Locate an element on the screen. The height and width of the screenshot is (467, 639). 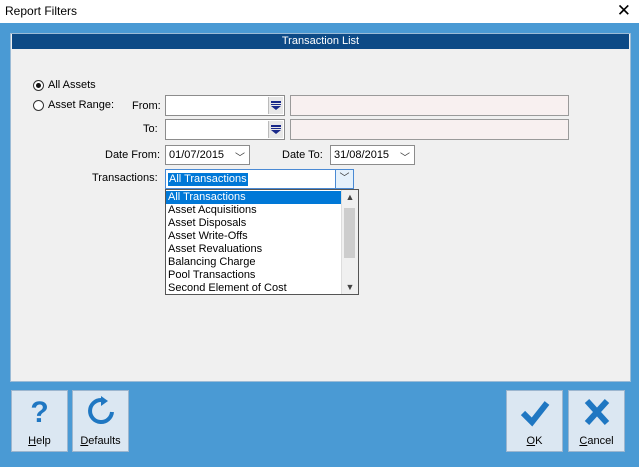
transactions-select: All Transactions ﹀ is located at coordinates (259, 179).